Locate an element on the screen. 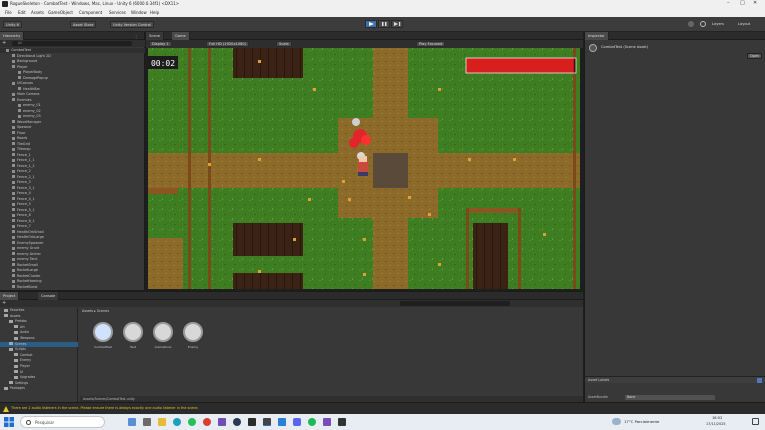 Image resolution: width=765 pixels, height=430 pixels. tab-project: Project is located at coordinates (10, 296).